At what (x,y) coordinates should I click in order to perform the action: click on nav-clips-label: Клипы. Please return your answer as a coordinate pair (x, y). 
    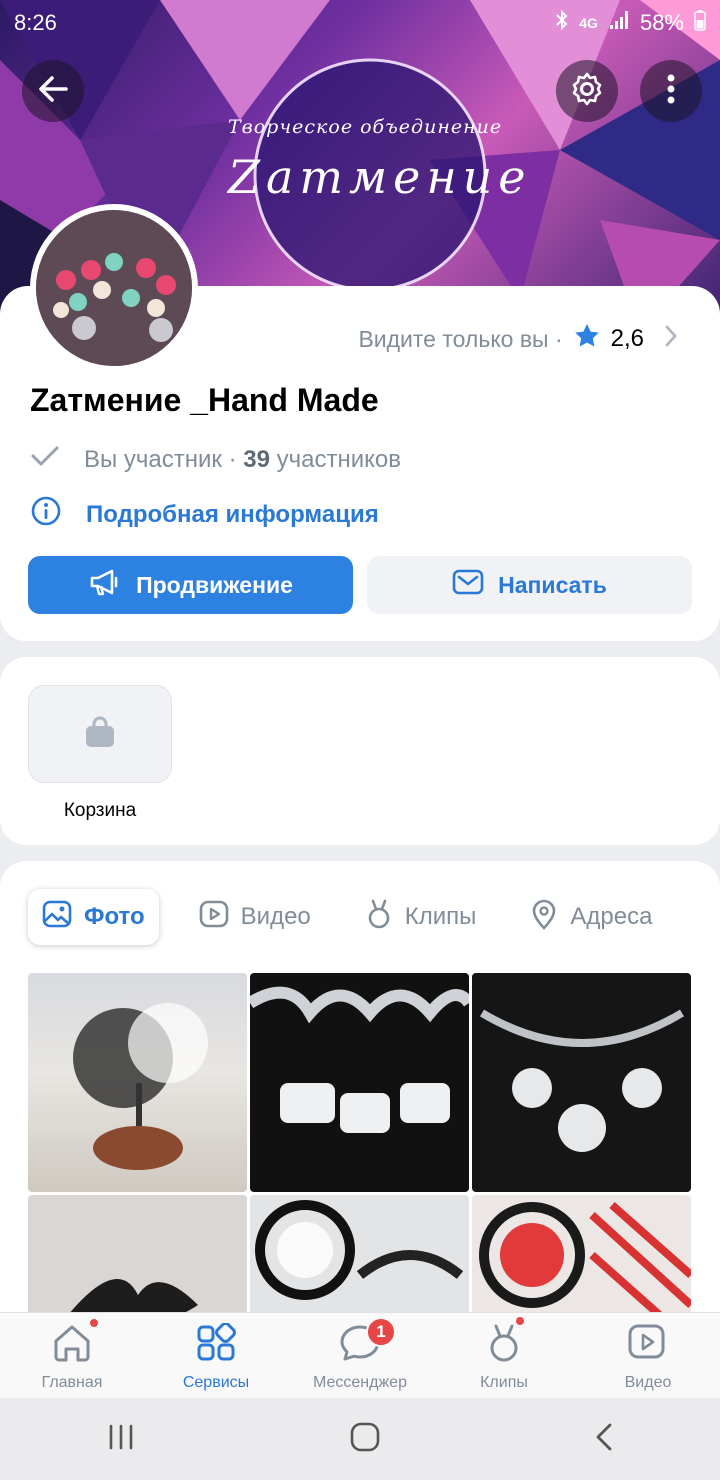
    Looking at the image, I should click on (504, 1382).